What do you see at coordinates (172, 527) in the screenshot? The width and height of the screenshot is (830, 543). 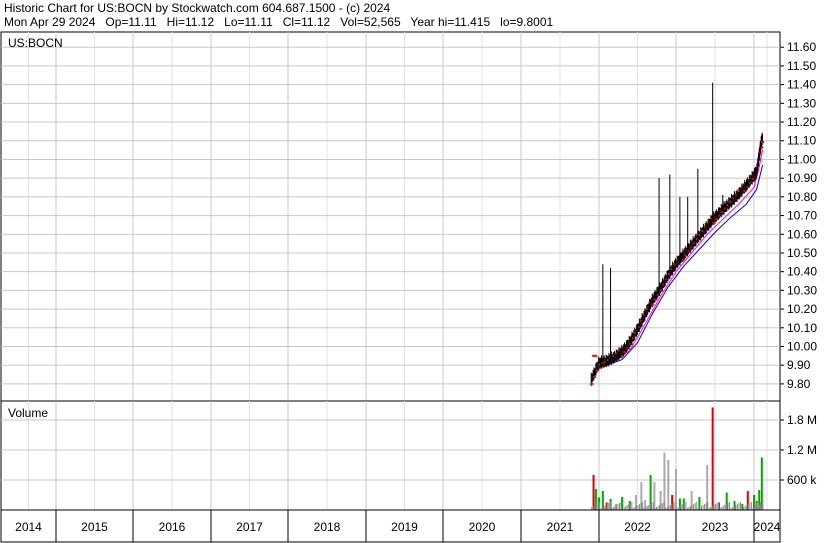 I see `year-label: 2016` at bounding box center [172, 527].